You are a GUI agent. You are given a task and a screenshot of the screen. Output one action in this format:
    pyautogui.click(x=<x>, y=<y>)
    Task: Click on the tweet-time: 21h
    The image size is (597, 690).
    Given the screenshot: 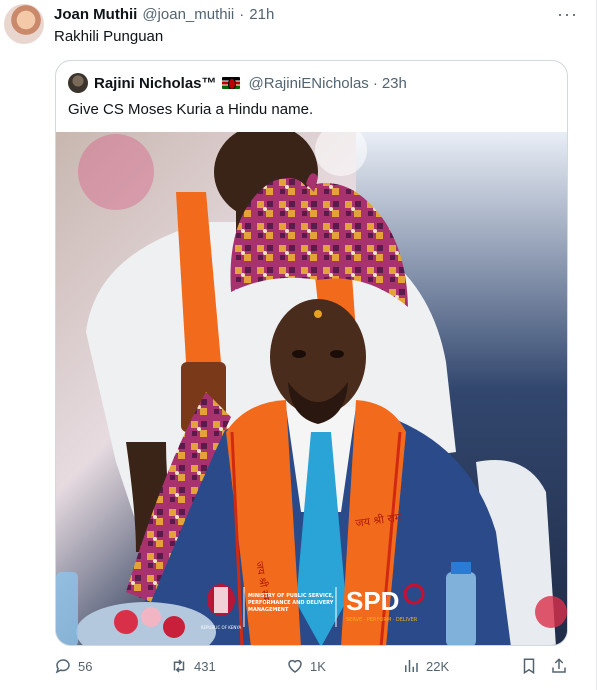 What is the action you would take?
    pyautogui.click(x=261, y=14)
    